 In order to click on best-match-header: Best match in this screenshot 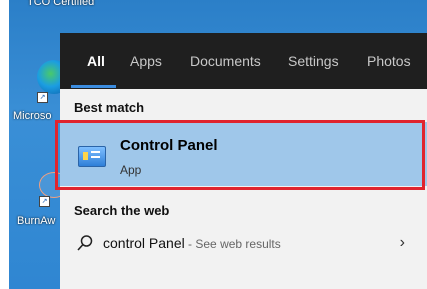, I will do `click(109, 107)`.